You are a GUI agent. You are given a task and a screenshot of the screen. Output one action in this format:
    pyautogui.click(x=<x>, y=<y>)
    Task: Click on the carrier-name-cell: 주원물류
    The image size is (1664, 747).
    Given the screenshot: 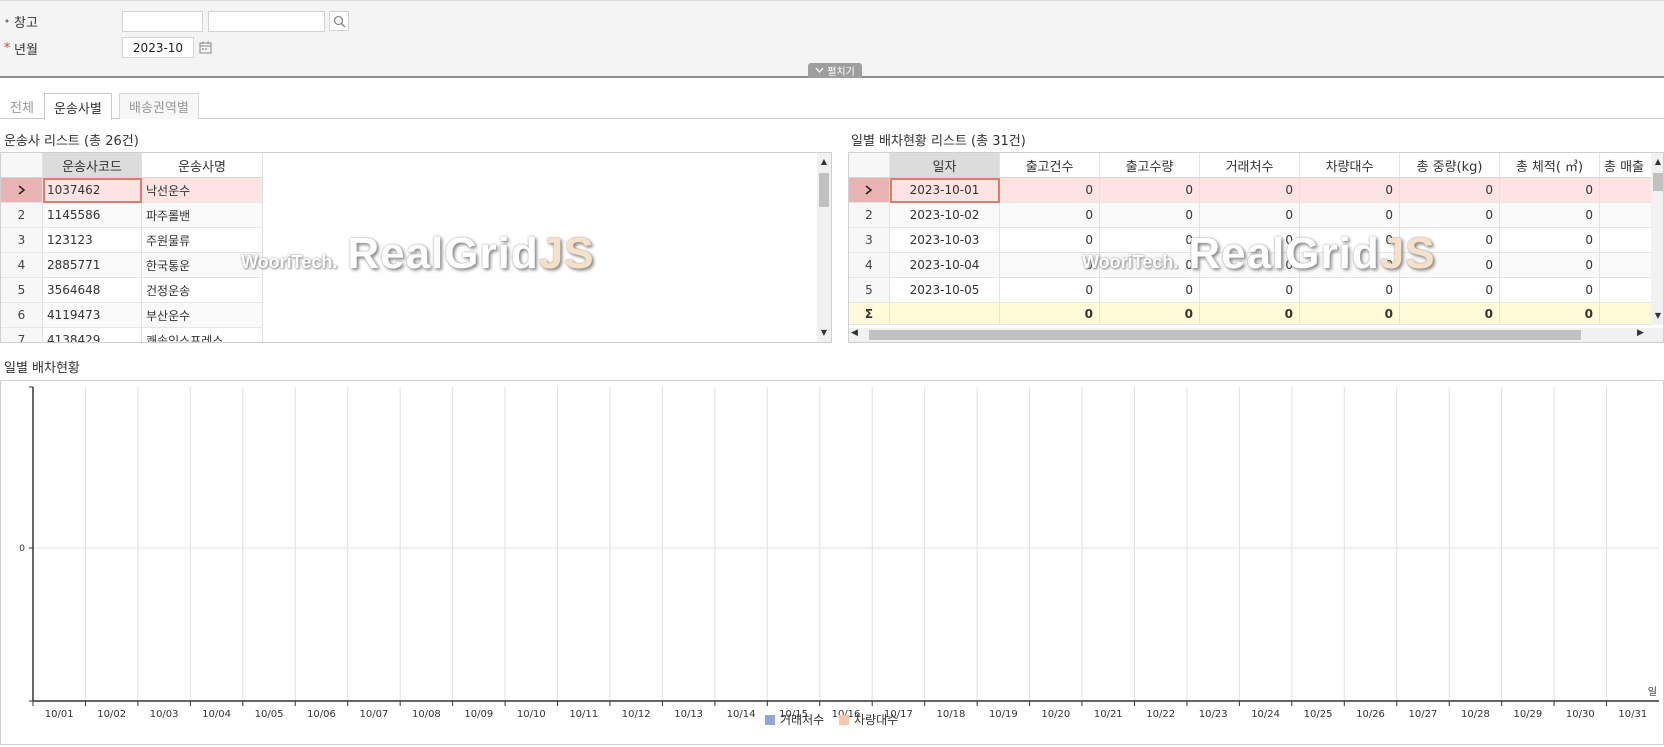 What is the action you would take?
    pyautogui.click(x=202, y=240)
    